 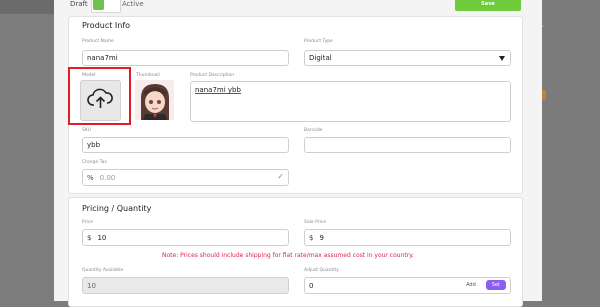 What do you see at coordinates (407, 285) in the screenshot?
I see `adjust-quantity-input: 0 Add Set` at bounding box center [407, 285].